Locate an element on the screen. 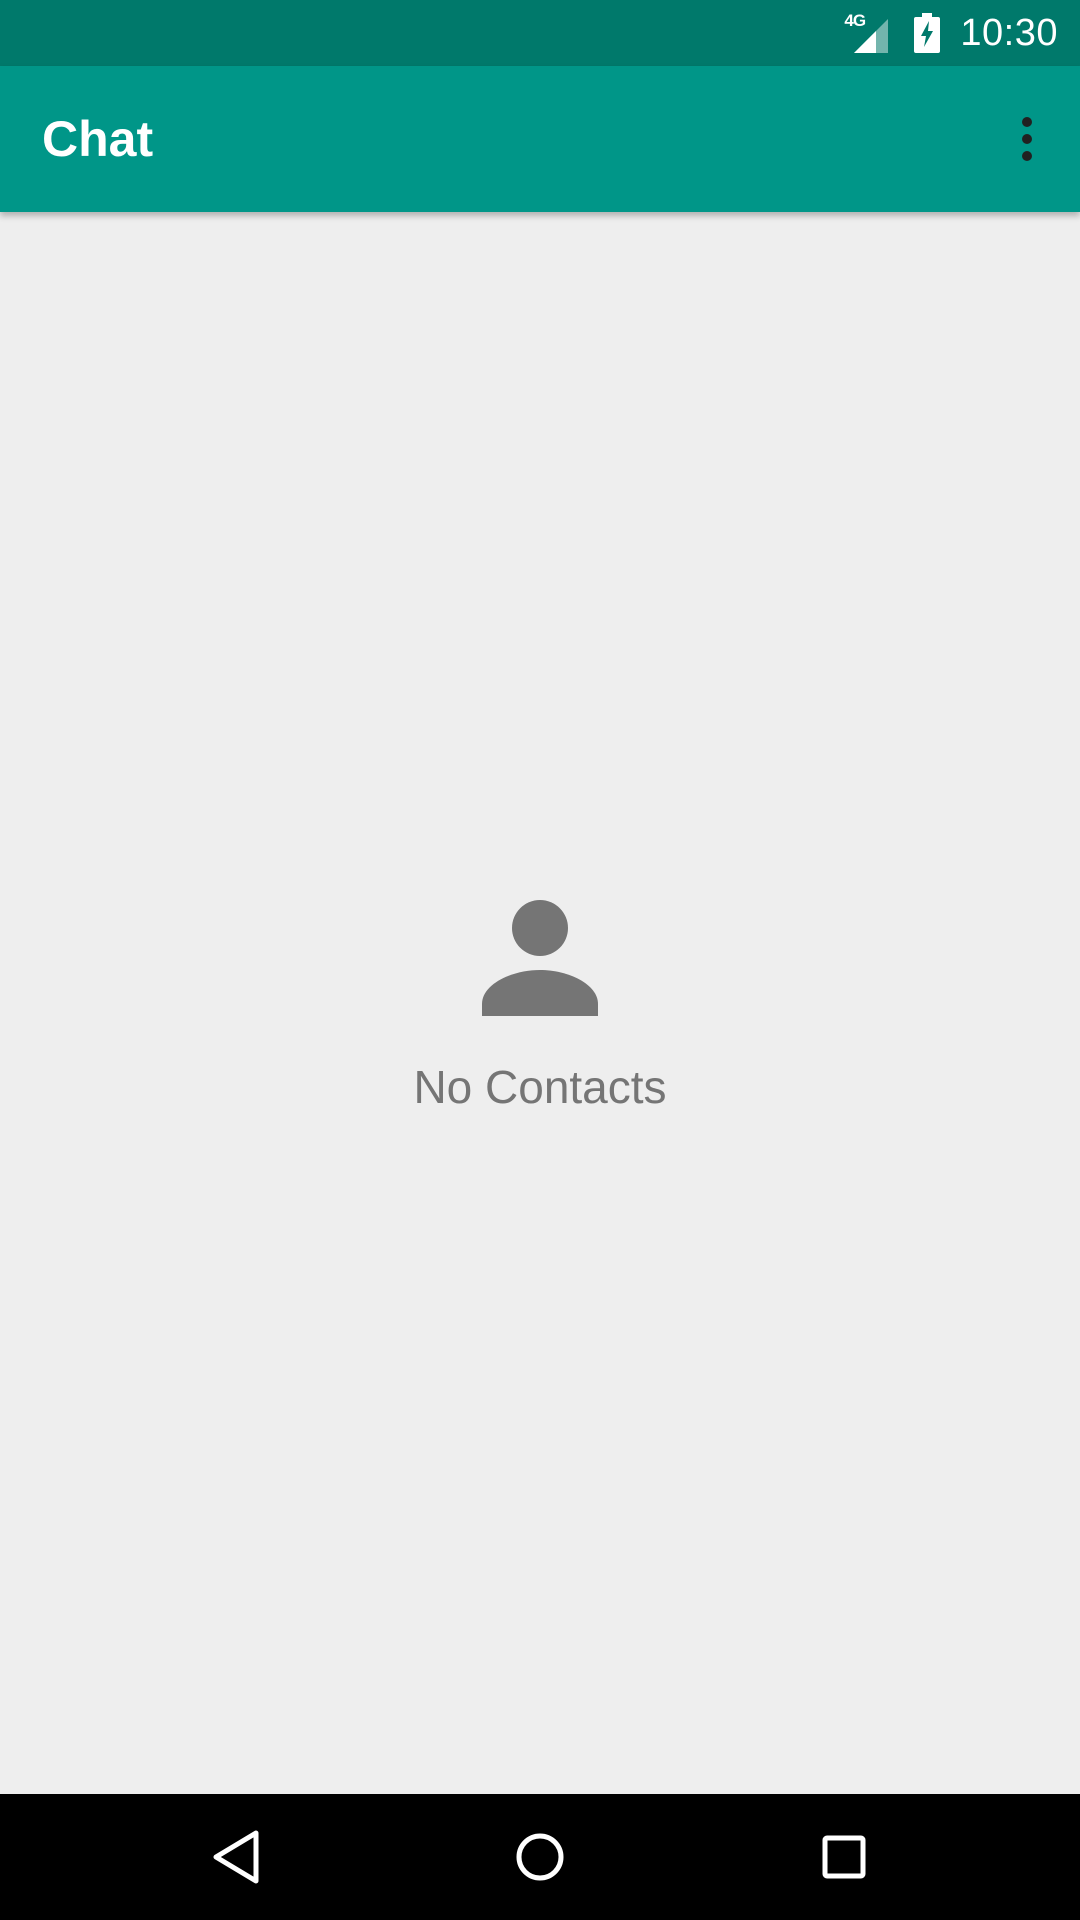  status-clock: 10:30 is located at coordinates (1009, 32).